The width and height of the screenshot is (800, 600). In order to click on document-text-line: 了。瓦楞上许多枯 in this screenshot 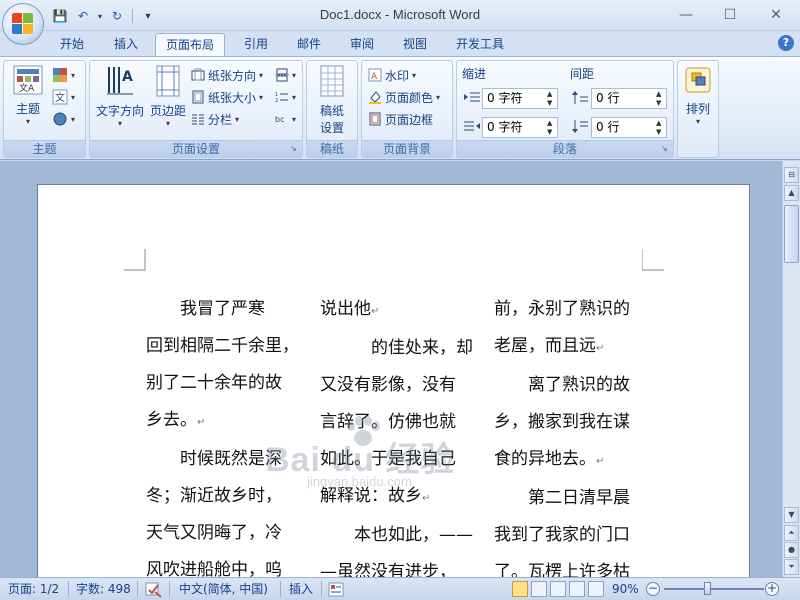, I will do `click(569, 565)`.